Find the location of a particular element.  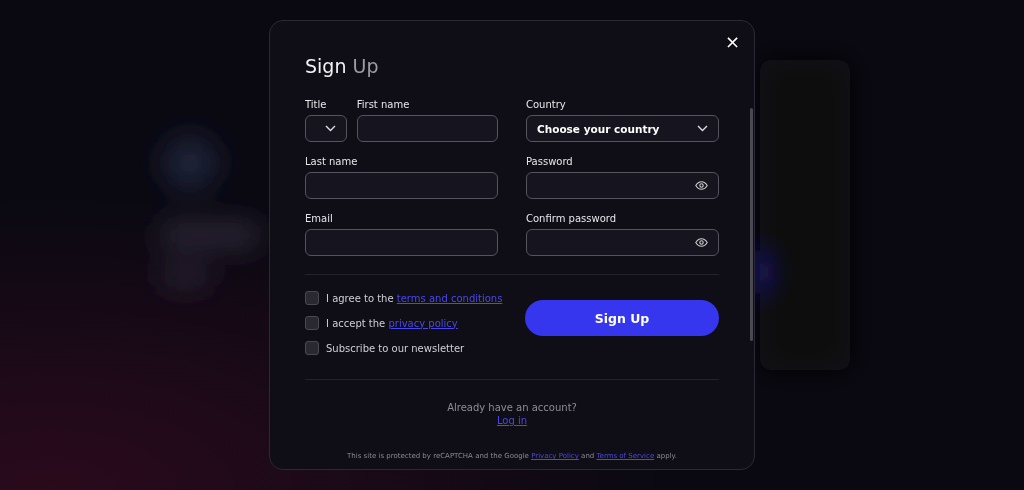

checkbox-label: I accept the privacy policy is located at coordinates (392, 323).